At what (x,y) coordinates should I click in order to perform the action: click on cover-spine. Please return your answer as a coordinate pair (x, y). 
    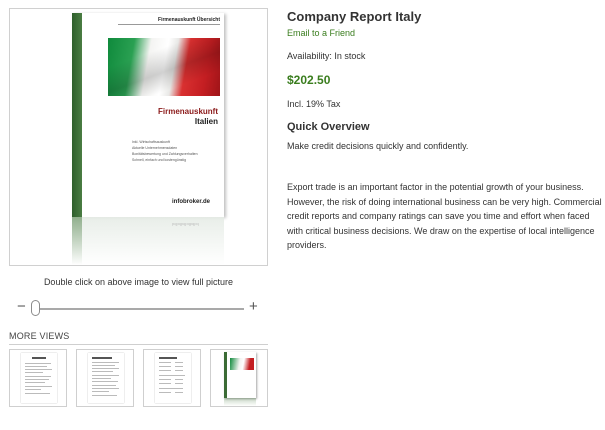
    Looking at the image, I should click on (77, 115).